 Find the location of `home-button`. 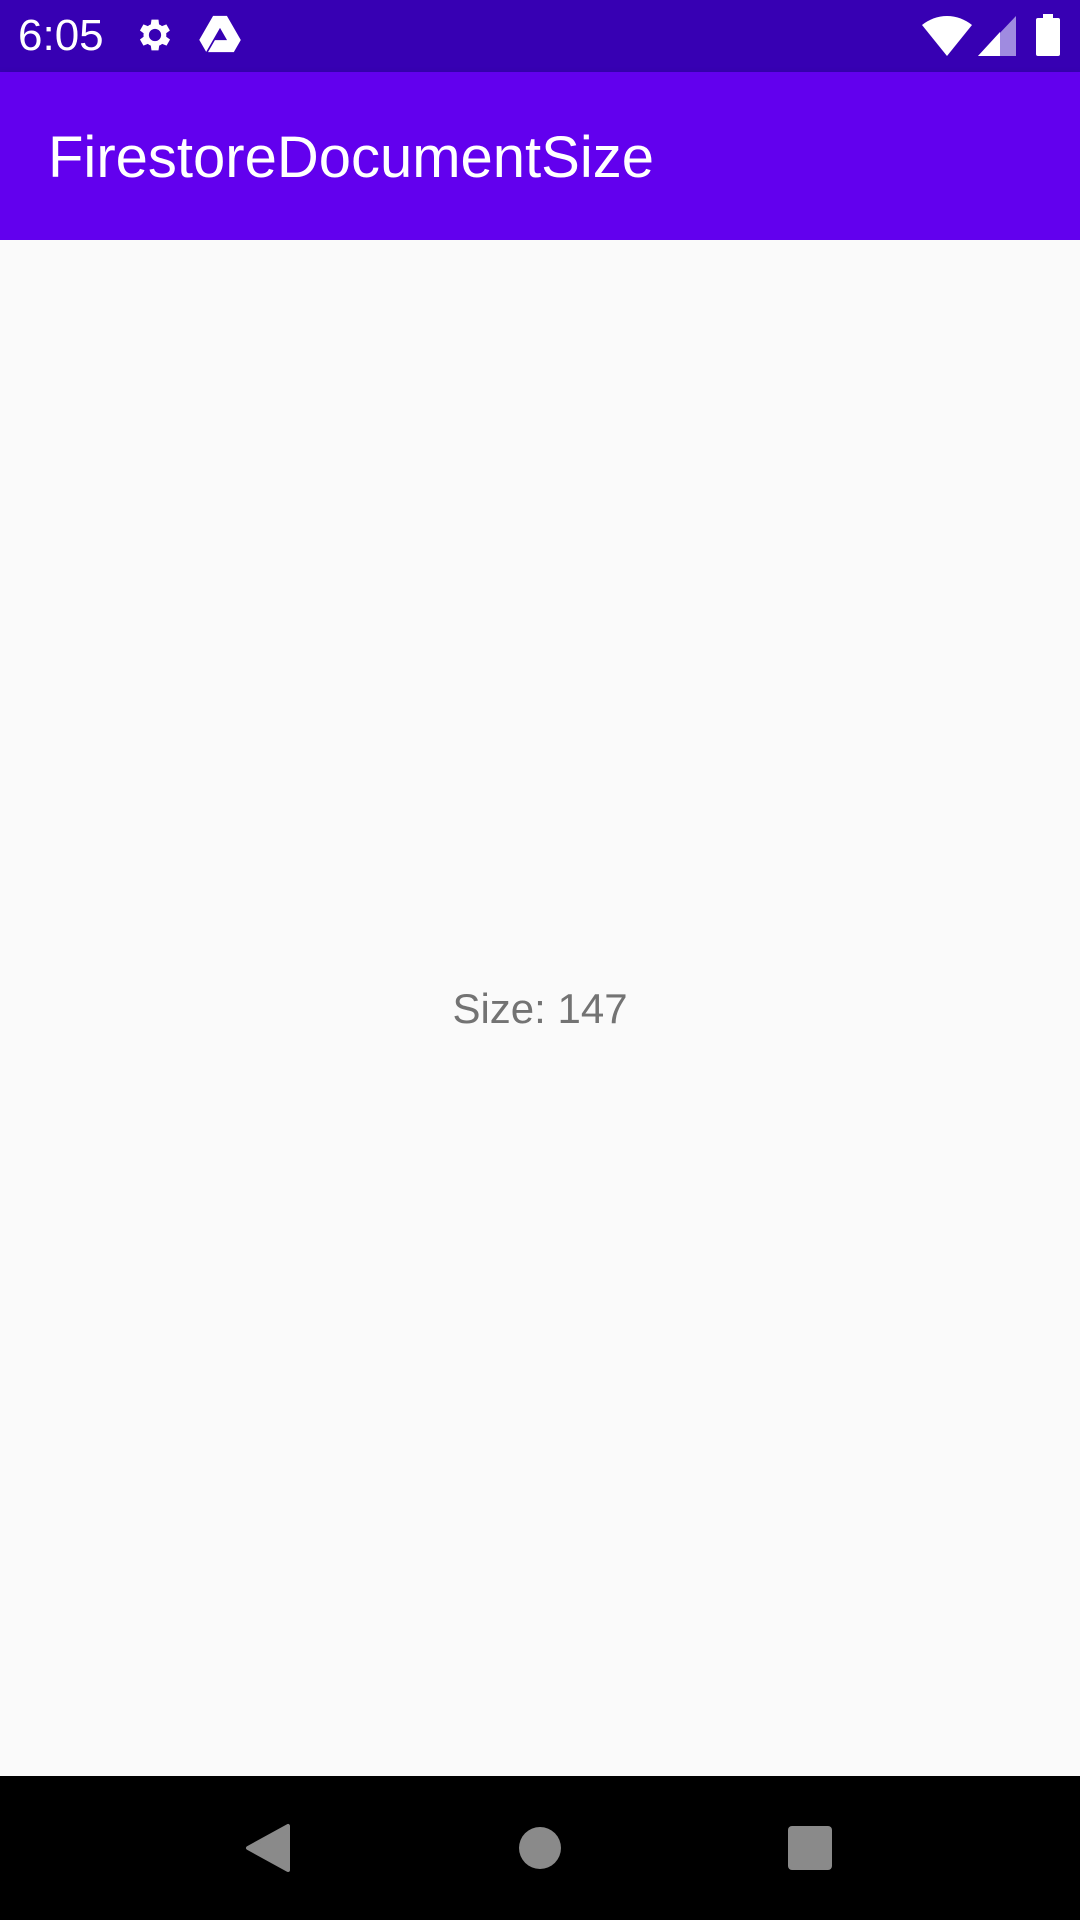

home-button is located at coordinates (540, 1848).